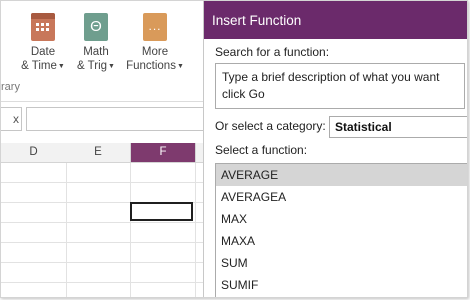  What do you see at coordinates (98, 153) in the screenshot?
I see `column-header-e: E` at bounding box center [98, 153].